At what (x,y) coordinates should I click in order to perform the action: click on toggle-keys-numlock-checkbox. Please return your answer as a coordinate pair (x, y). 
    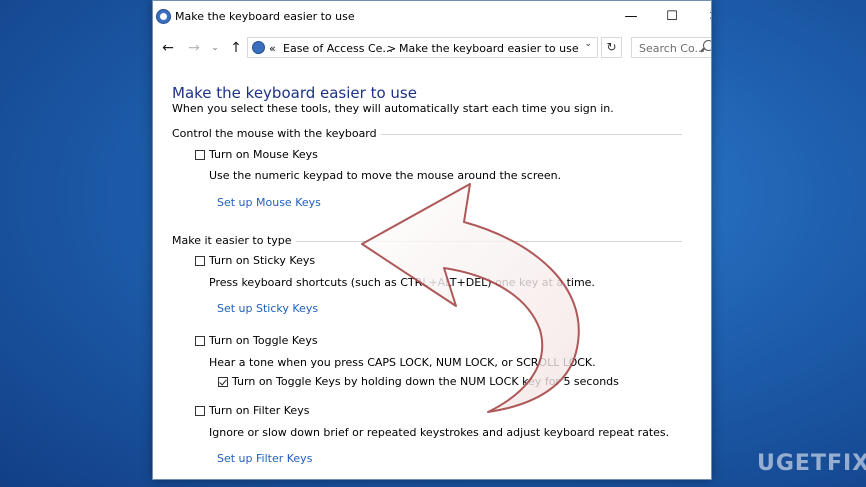
    Looking at the image, I should click on (223, 382).